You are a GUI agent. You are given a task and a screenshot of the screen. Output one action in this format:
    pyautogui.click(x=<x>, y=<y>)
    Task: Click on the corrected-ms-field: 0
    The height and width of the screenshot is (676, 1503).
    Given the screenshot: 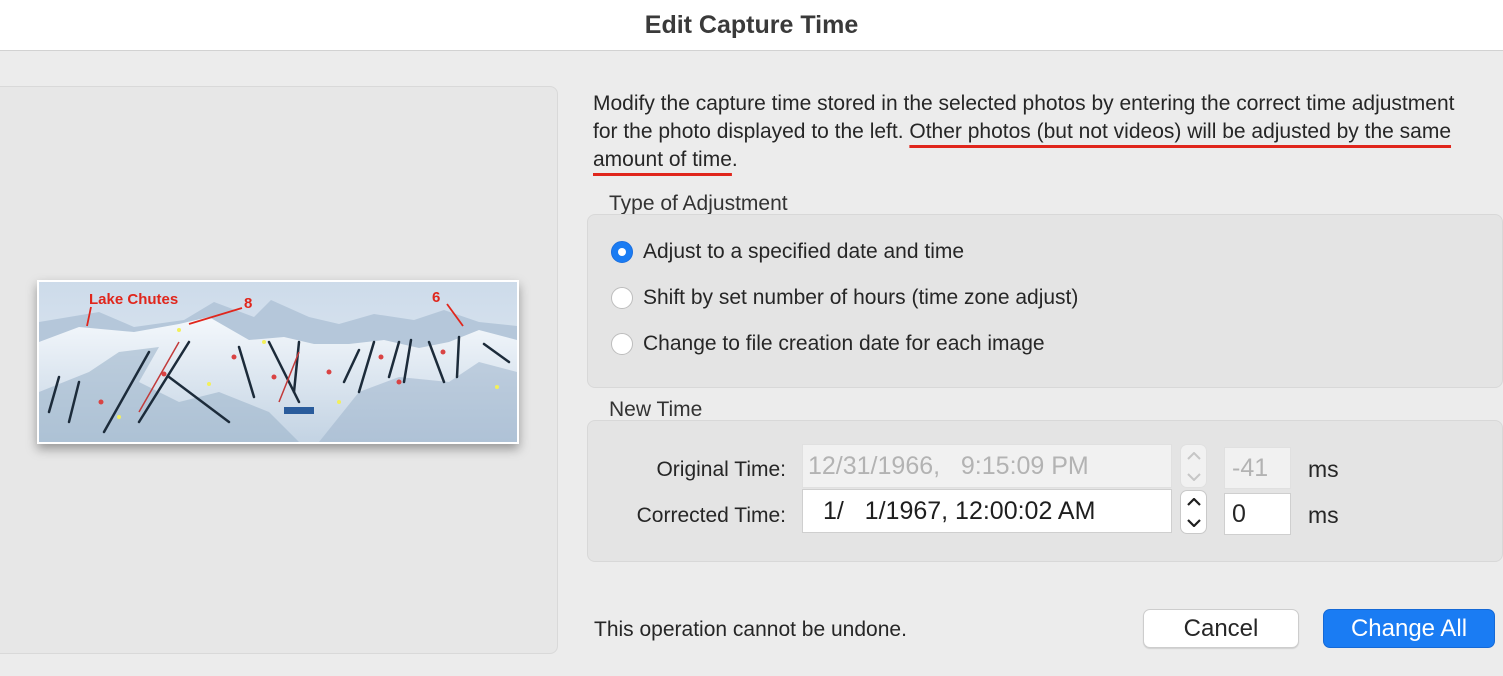 What is the action you would take?
    pyautogui.click(x=1257, y=514)
    